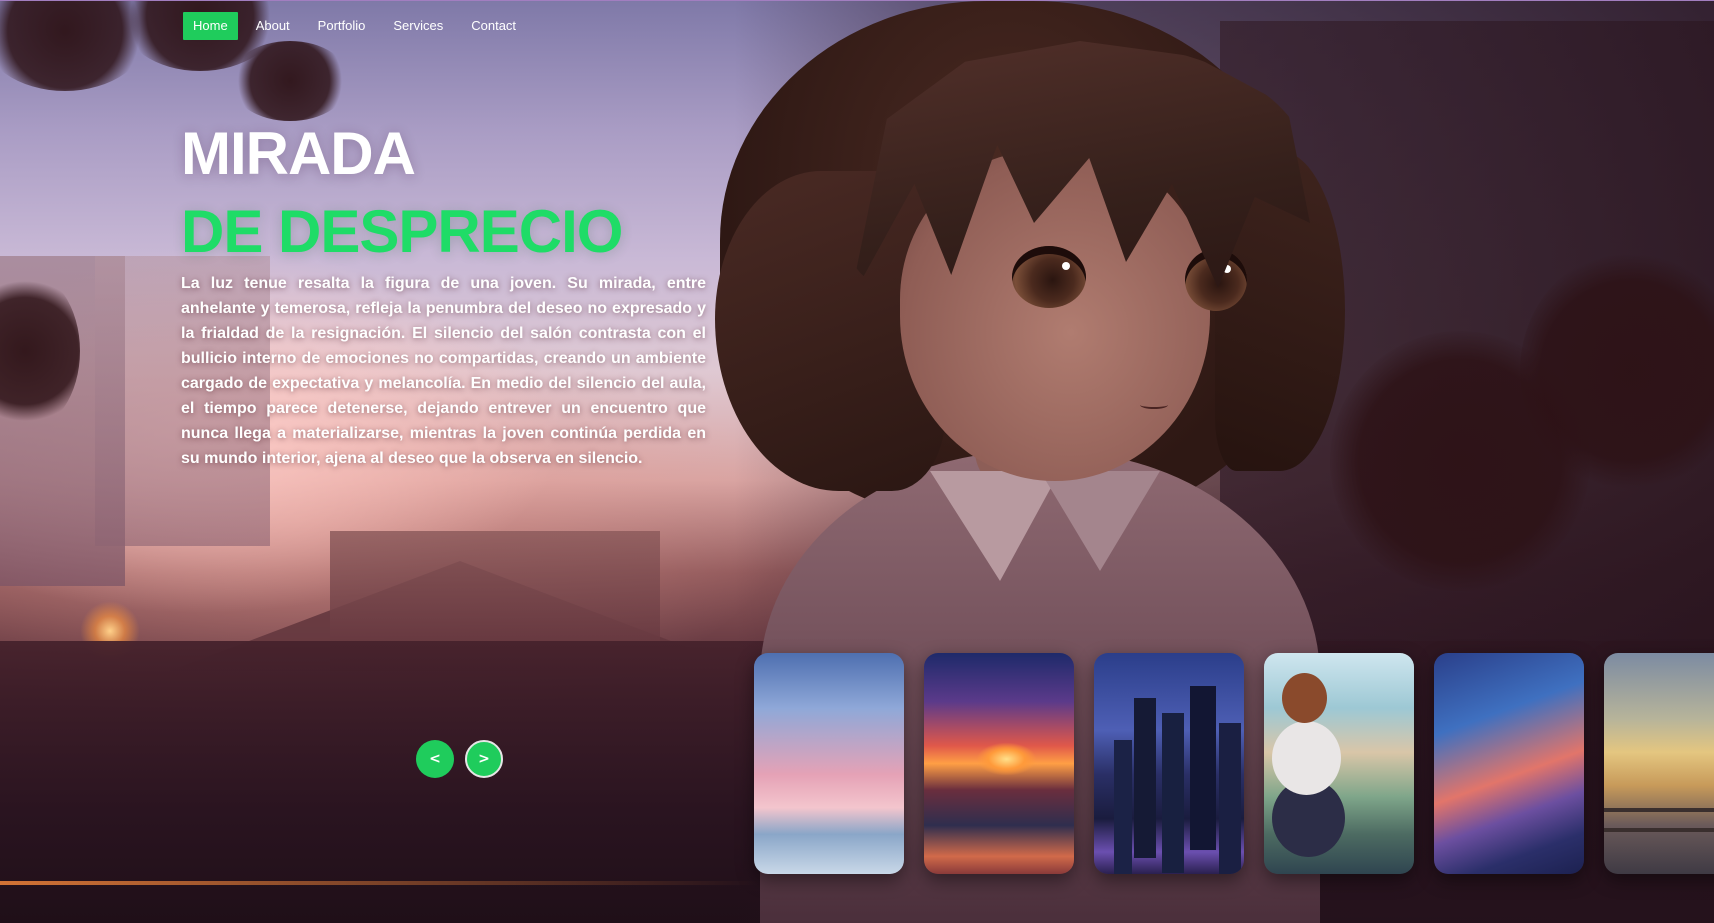 Image resolution: width=1714 pixels, height=923 pixels. What do you see at coordinates (342, 26) in the screenshot?
I see `nav-portfolio: Portfolio` at bounding box center [342, 26].